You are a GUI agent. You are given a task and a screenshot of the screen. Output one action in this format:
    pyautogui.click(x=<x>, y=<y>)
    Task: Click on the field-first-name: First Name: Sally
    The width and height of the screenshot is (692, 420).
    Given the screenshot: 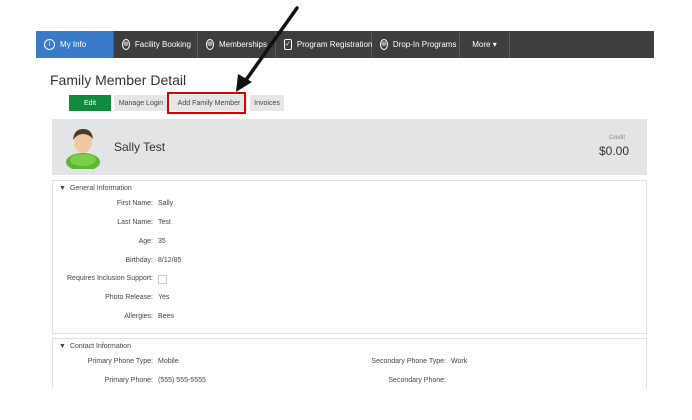 What is the action you would take?
    pyautogui.click(x=113, y=203)
    